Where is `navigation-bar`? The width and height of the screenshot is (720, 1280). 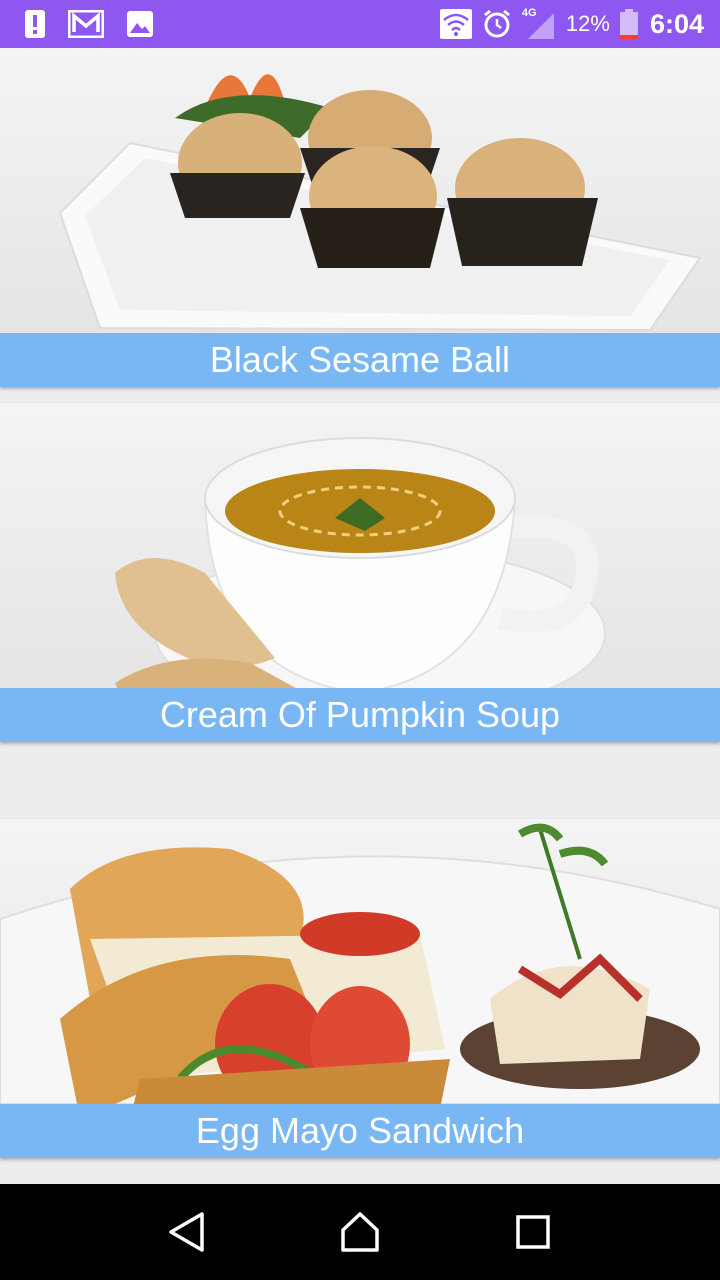 navigation-bar is located at coordinates (360, 1232).